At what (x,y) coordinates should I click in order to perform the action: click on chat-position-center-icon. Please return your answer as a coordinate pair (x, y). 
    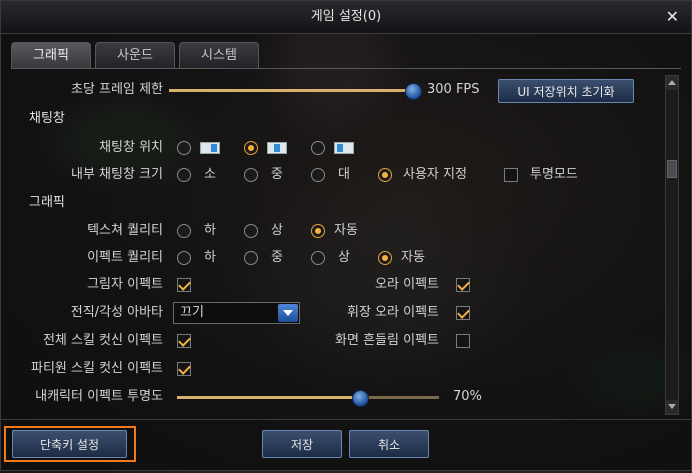
    Looking at the image, I should click on (277, 148).